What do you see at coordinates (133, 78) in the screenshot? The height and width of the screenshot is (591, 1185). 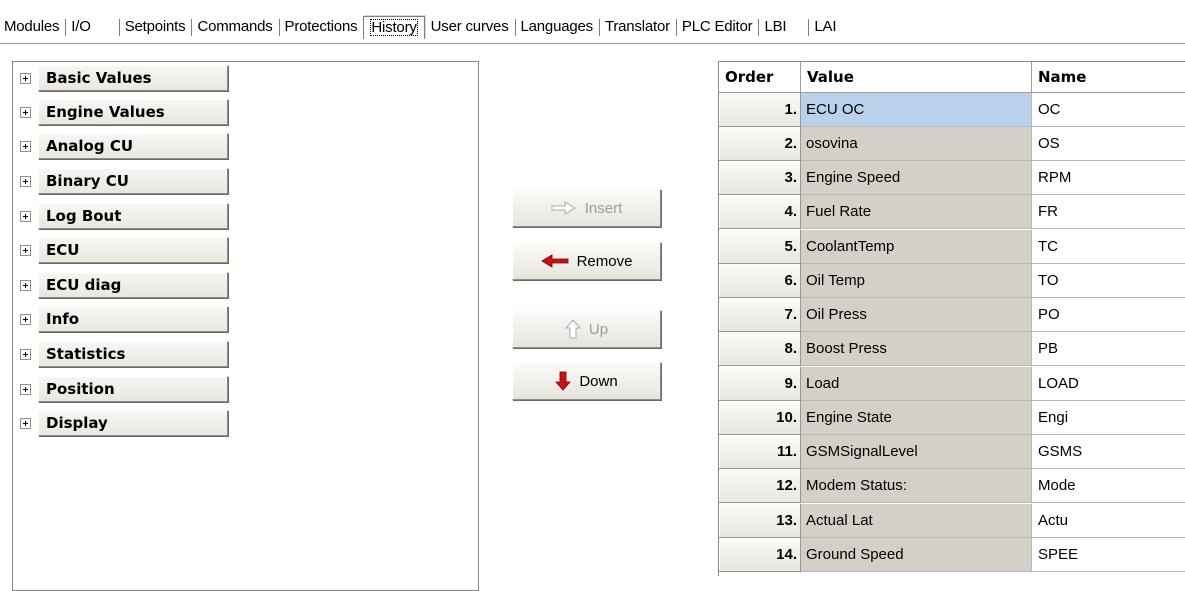 I see `tree-group-label: Basic Values` at bounding box center [133, 78].